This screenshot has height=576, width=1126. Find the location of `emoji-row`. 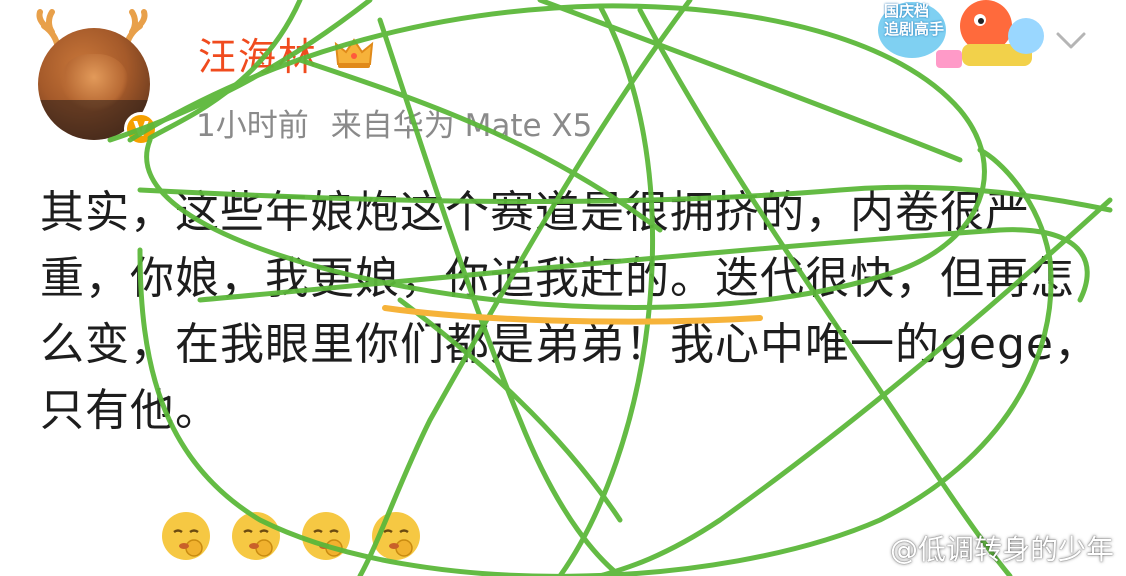

emoji-row is located at coordinates (291, 536).